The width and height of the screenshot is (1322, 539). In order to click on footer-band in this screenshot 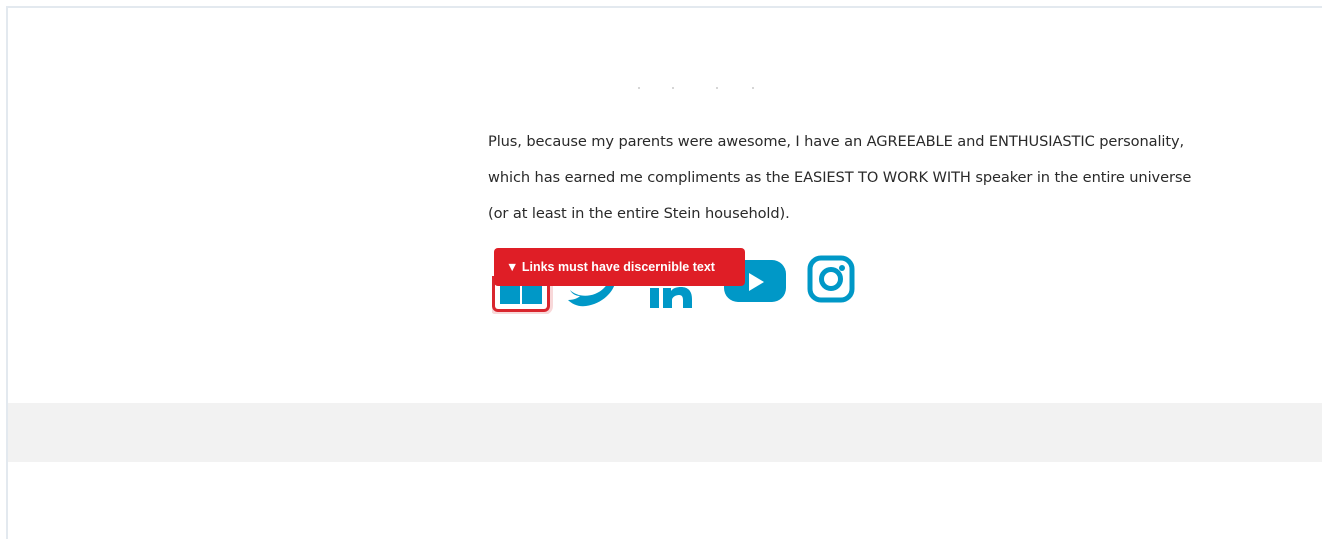, I will do `click(665, 432)`.